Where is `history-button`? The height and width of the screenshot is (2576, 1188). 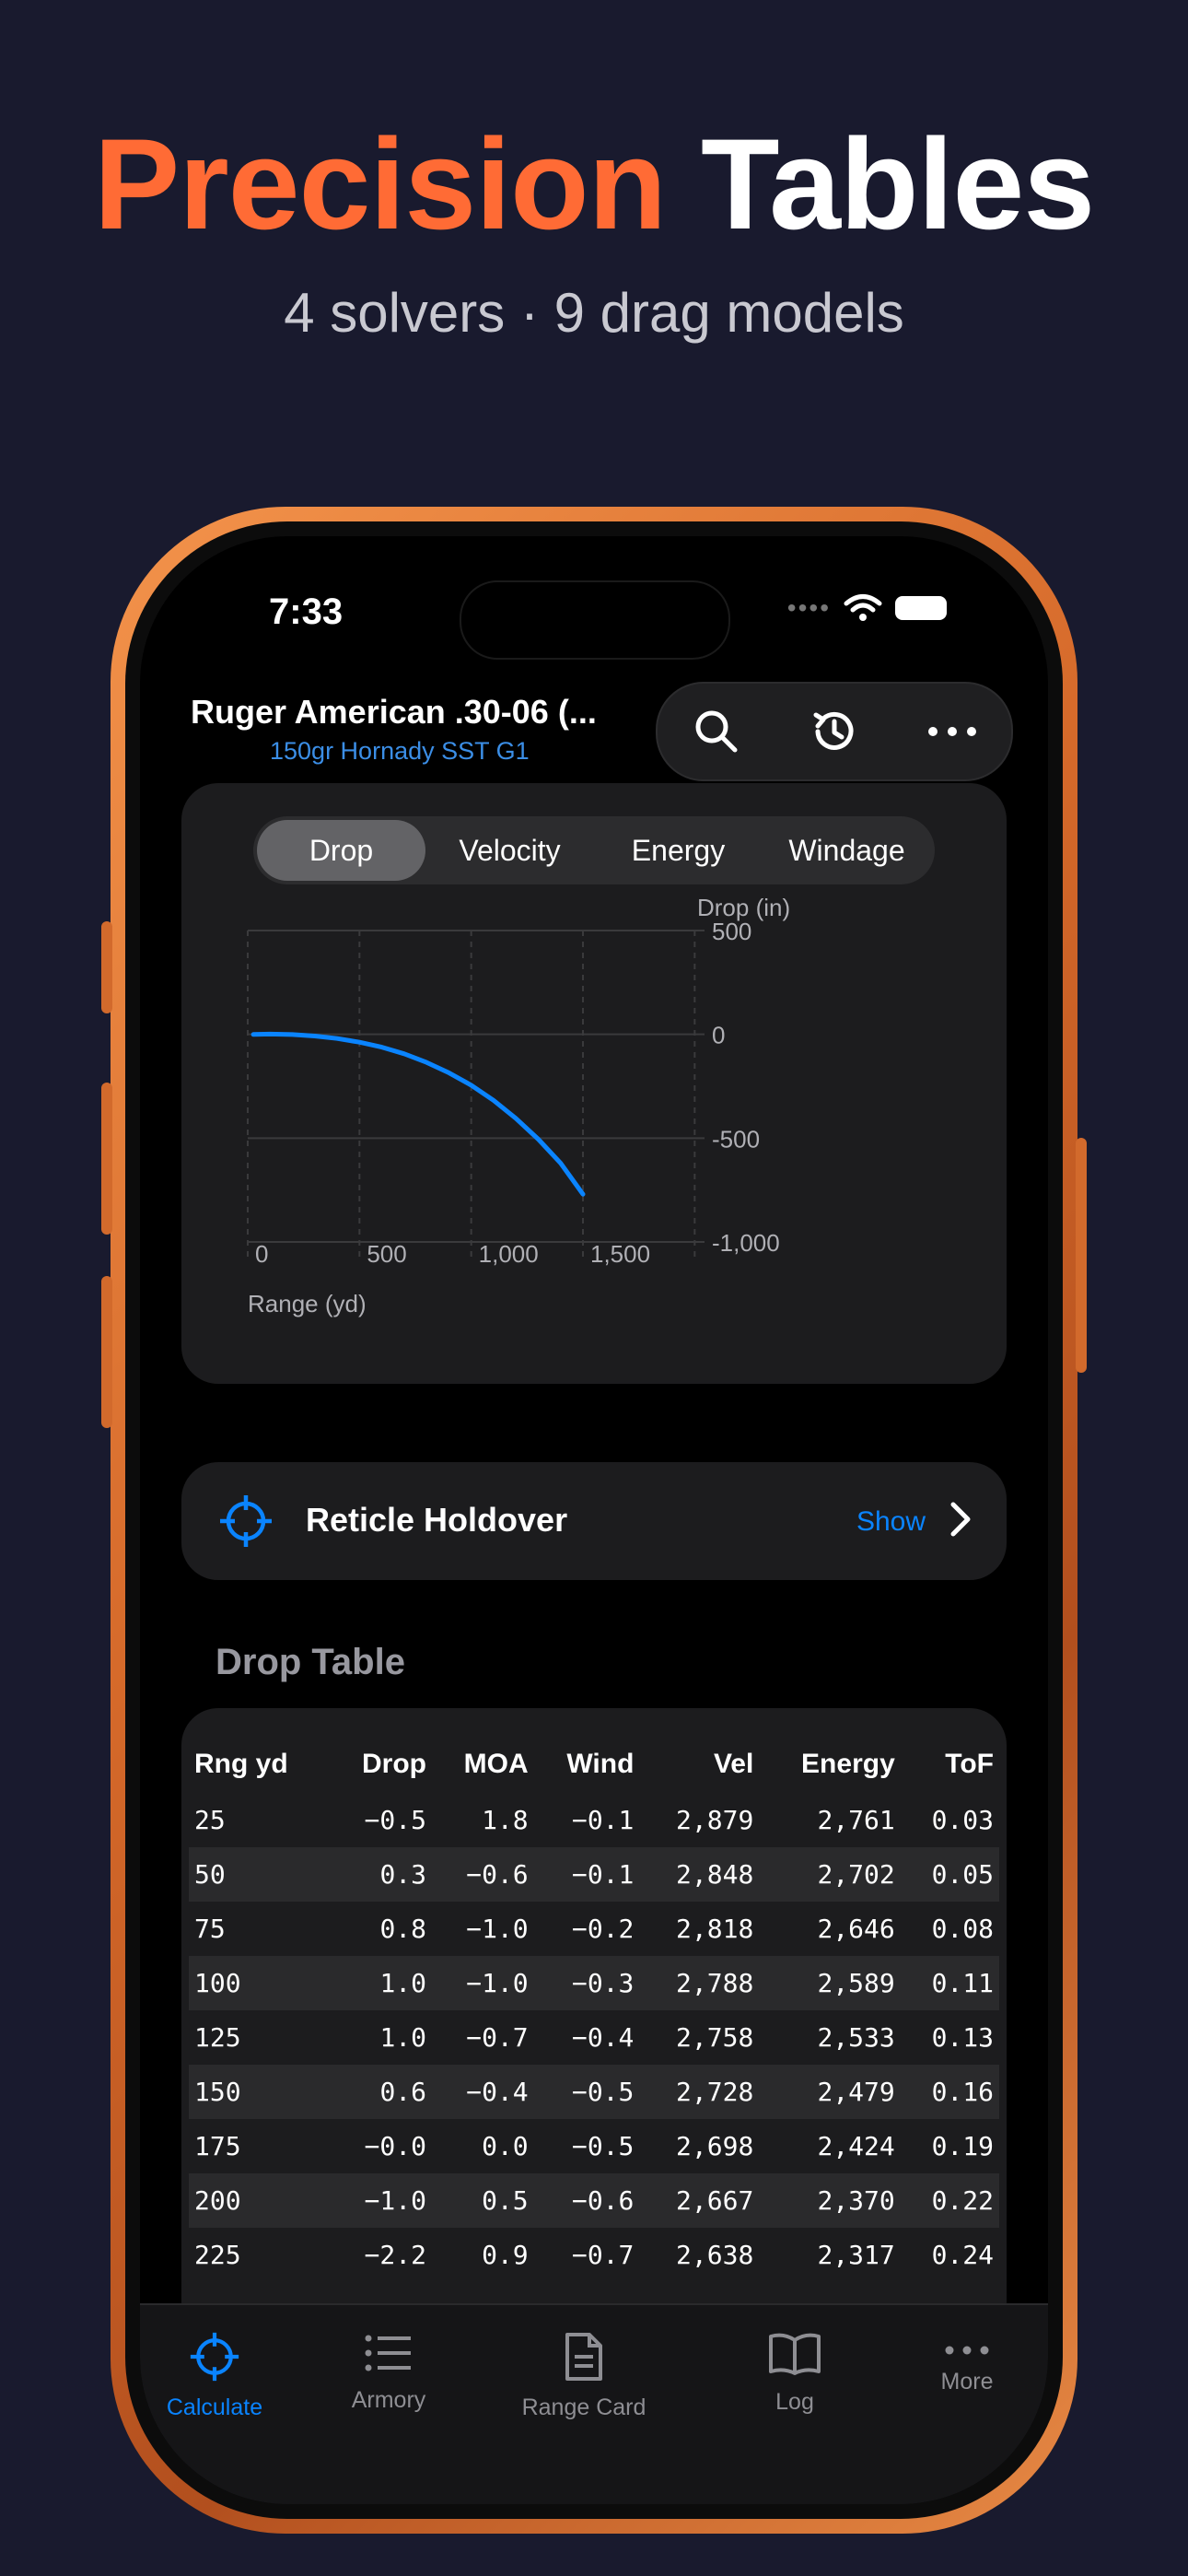 history-button is located at coordinates (835, 731).